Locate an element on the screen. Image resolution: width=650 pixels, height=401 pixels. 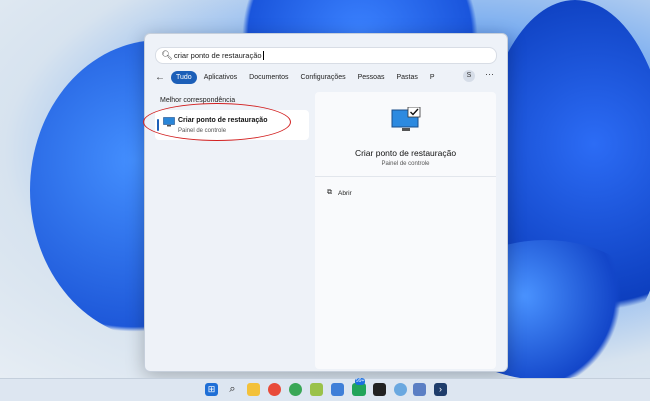
tab-documents: Documentos is located at coordinates (268, 77).